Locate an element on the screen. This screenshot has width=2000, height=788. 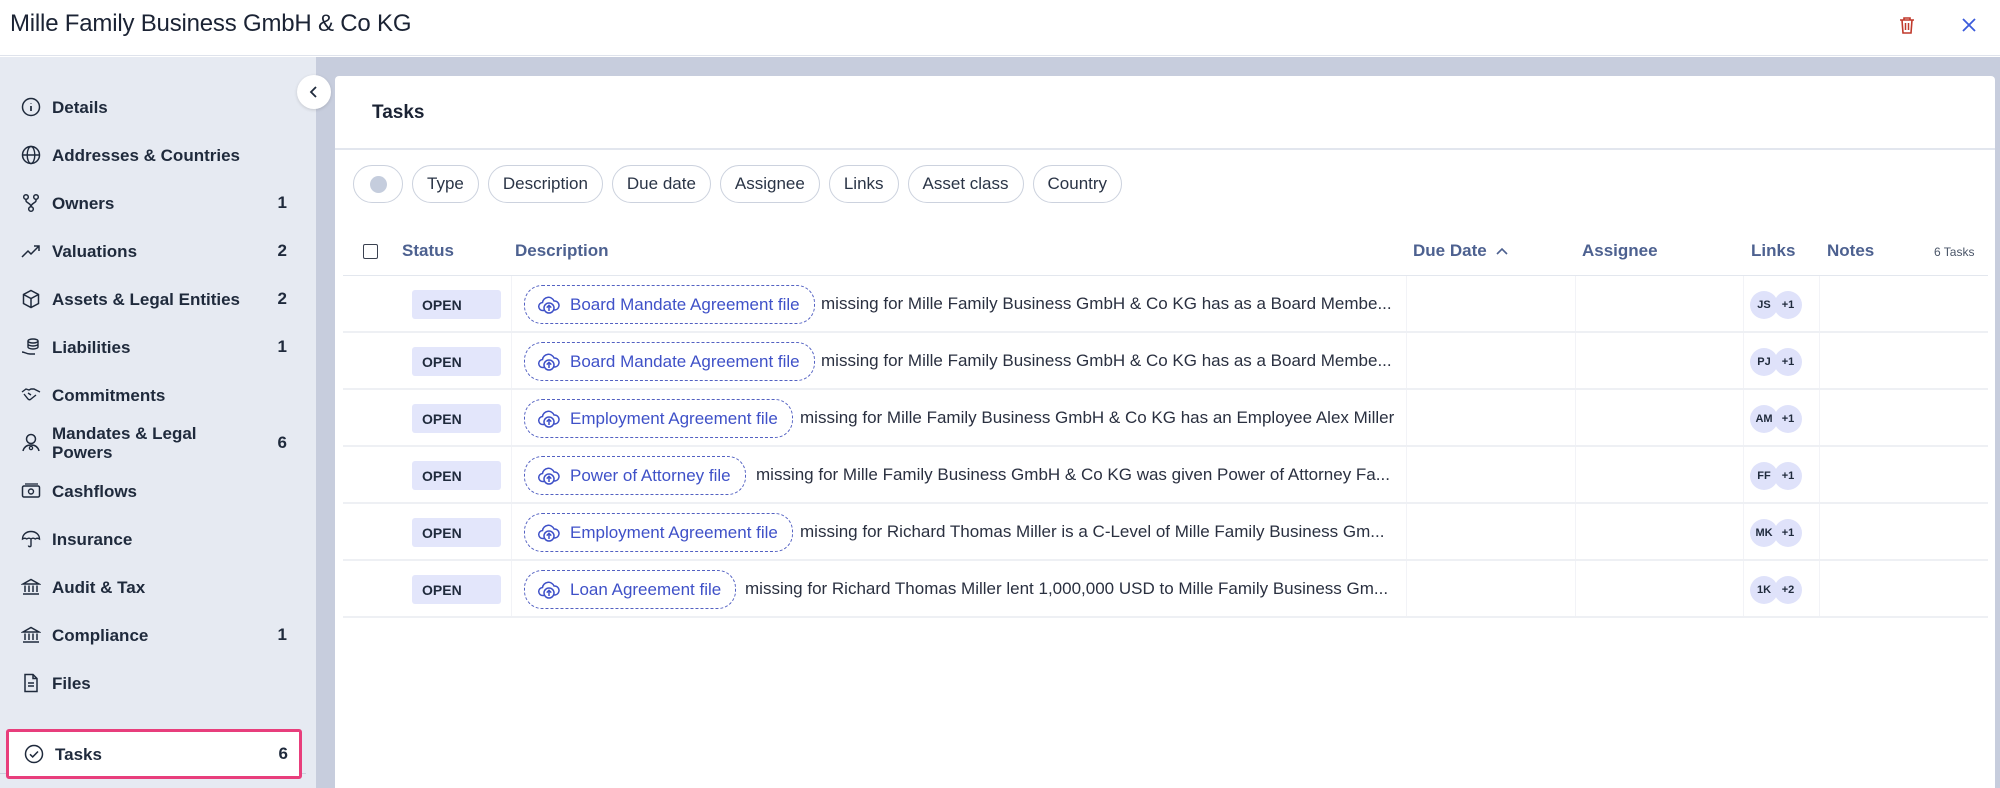
chevron-left-icon is located at coordinates (313, 92).